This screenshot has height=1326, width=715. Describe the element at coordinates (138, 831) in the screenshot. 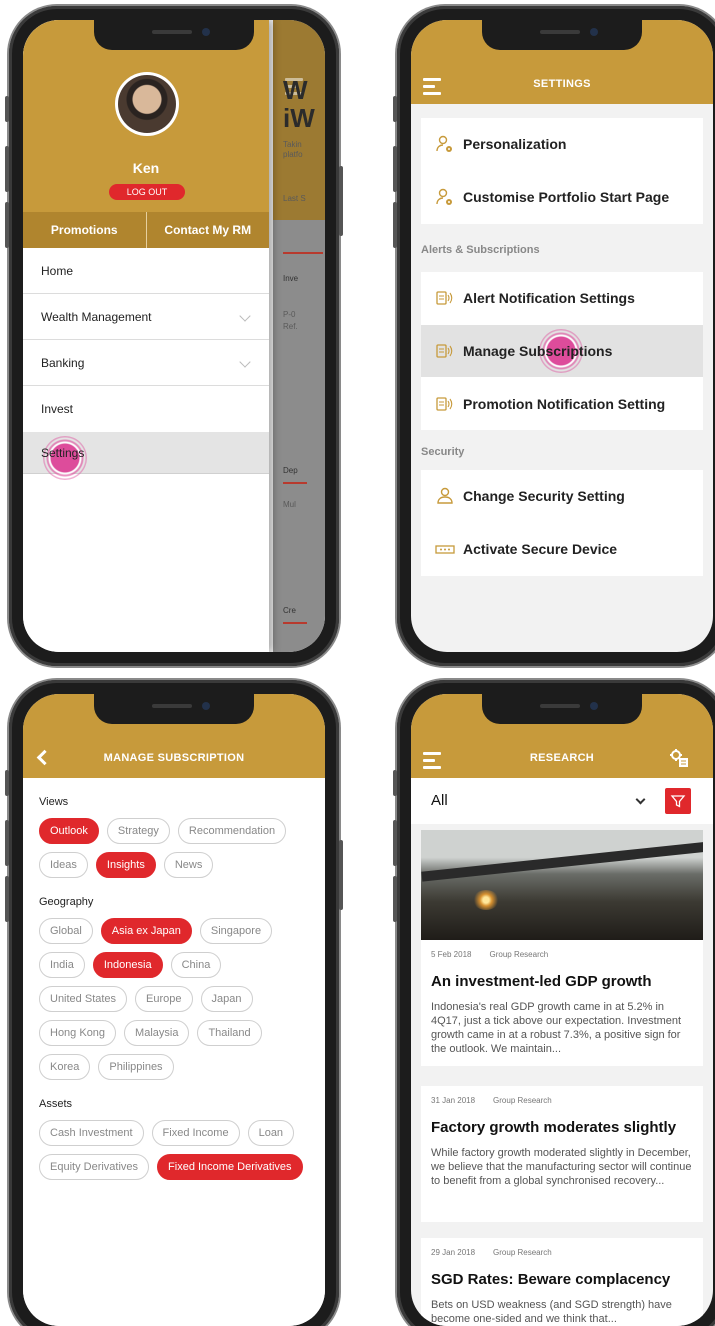

I see `filter-chip: Strategy` at that location.